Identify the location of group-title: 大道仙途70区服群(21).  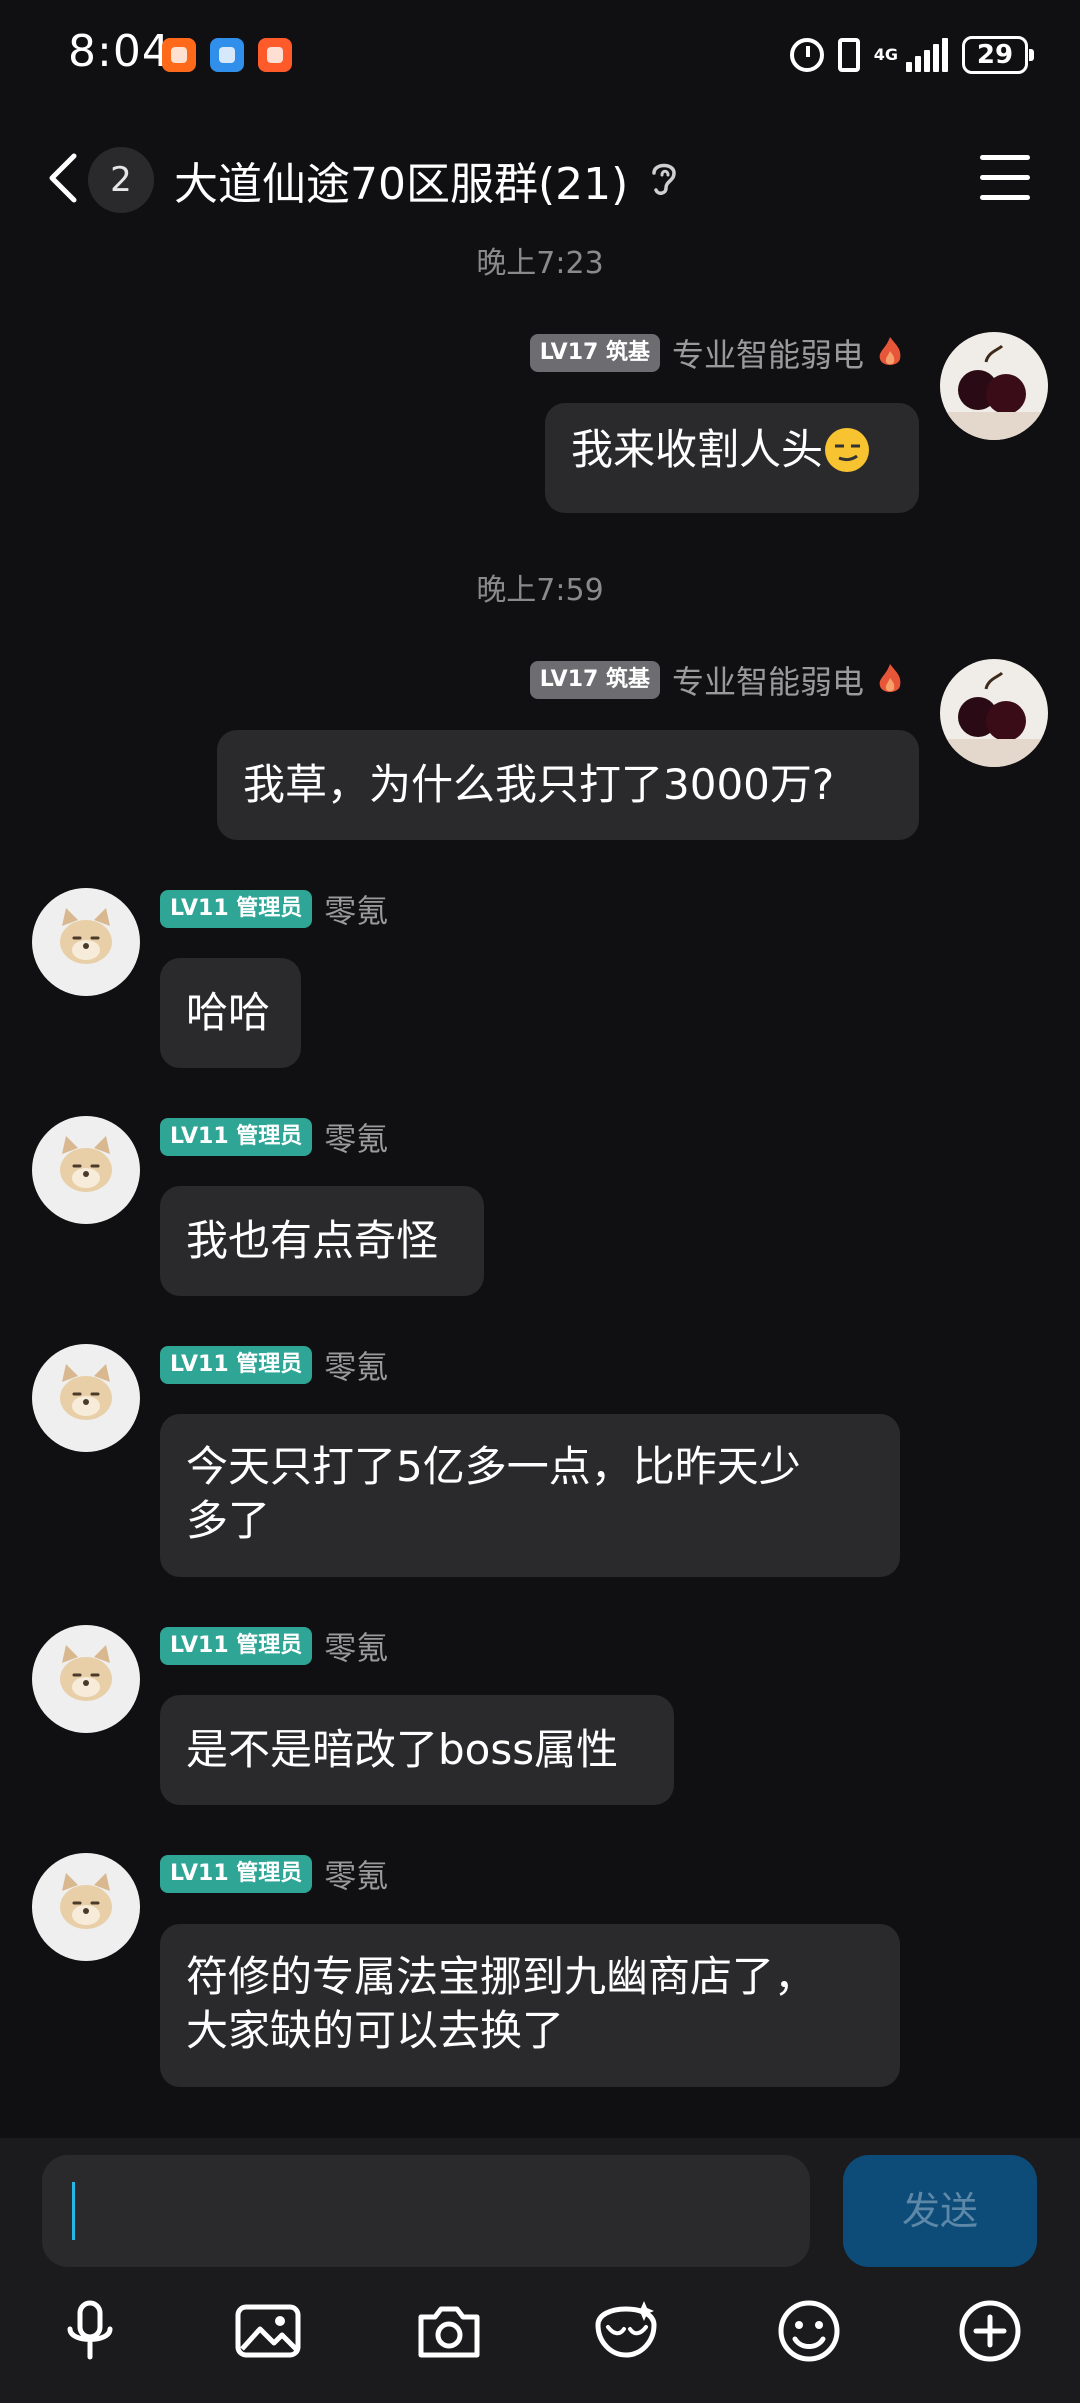
(401, 180).